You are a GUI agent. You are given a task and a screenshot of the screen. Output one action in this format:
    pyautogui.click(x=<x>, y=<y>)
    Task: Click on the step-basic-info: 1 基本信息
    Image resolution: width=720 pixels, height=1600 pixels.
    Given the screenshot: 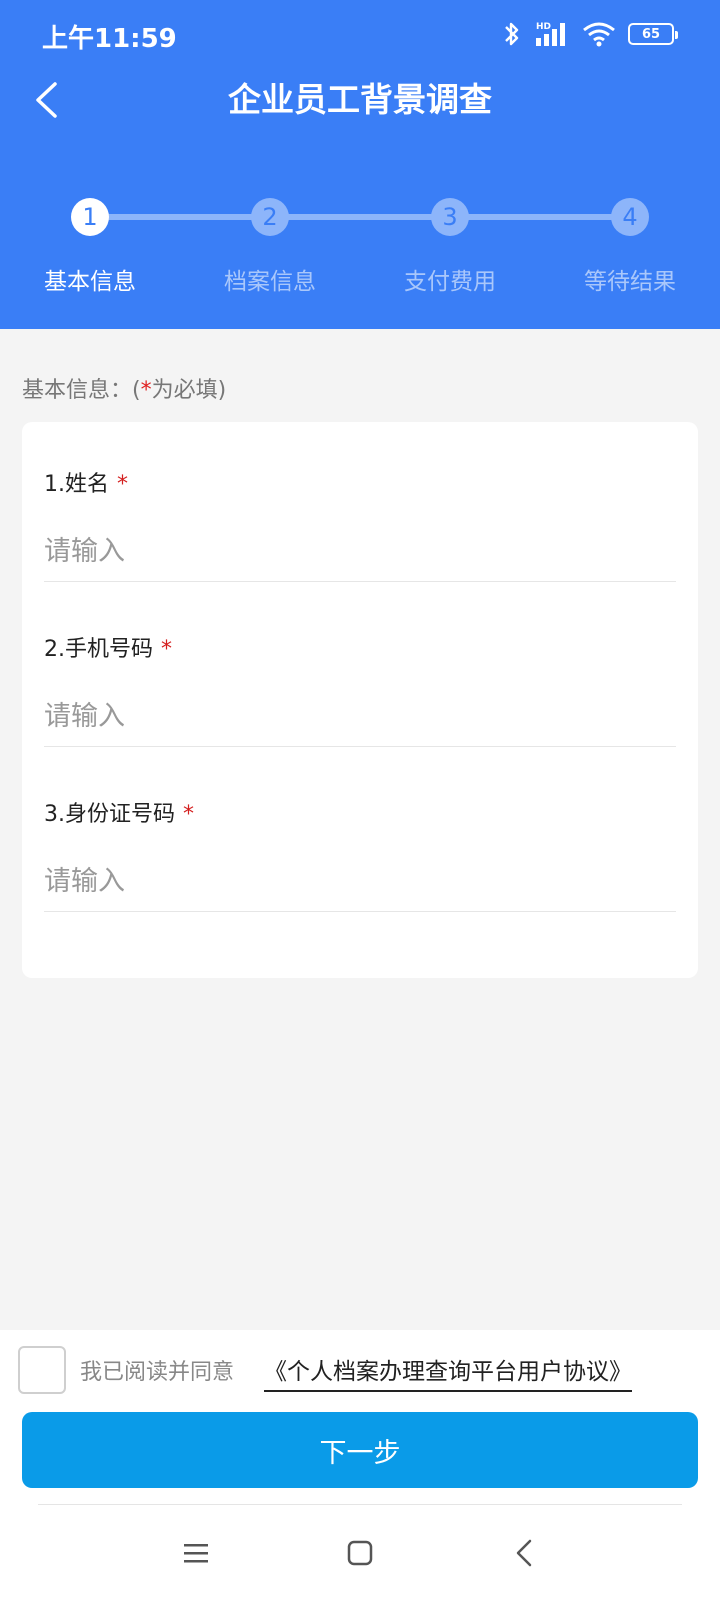 What is the action you would take?
    pyautogui.click(x=90, y=243)
    